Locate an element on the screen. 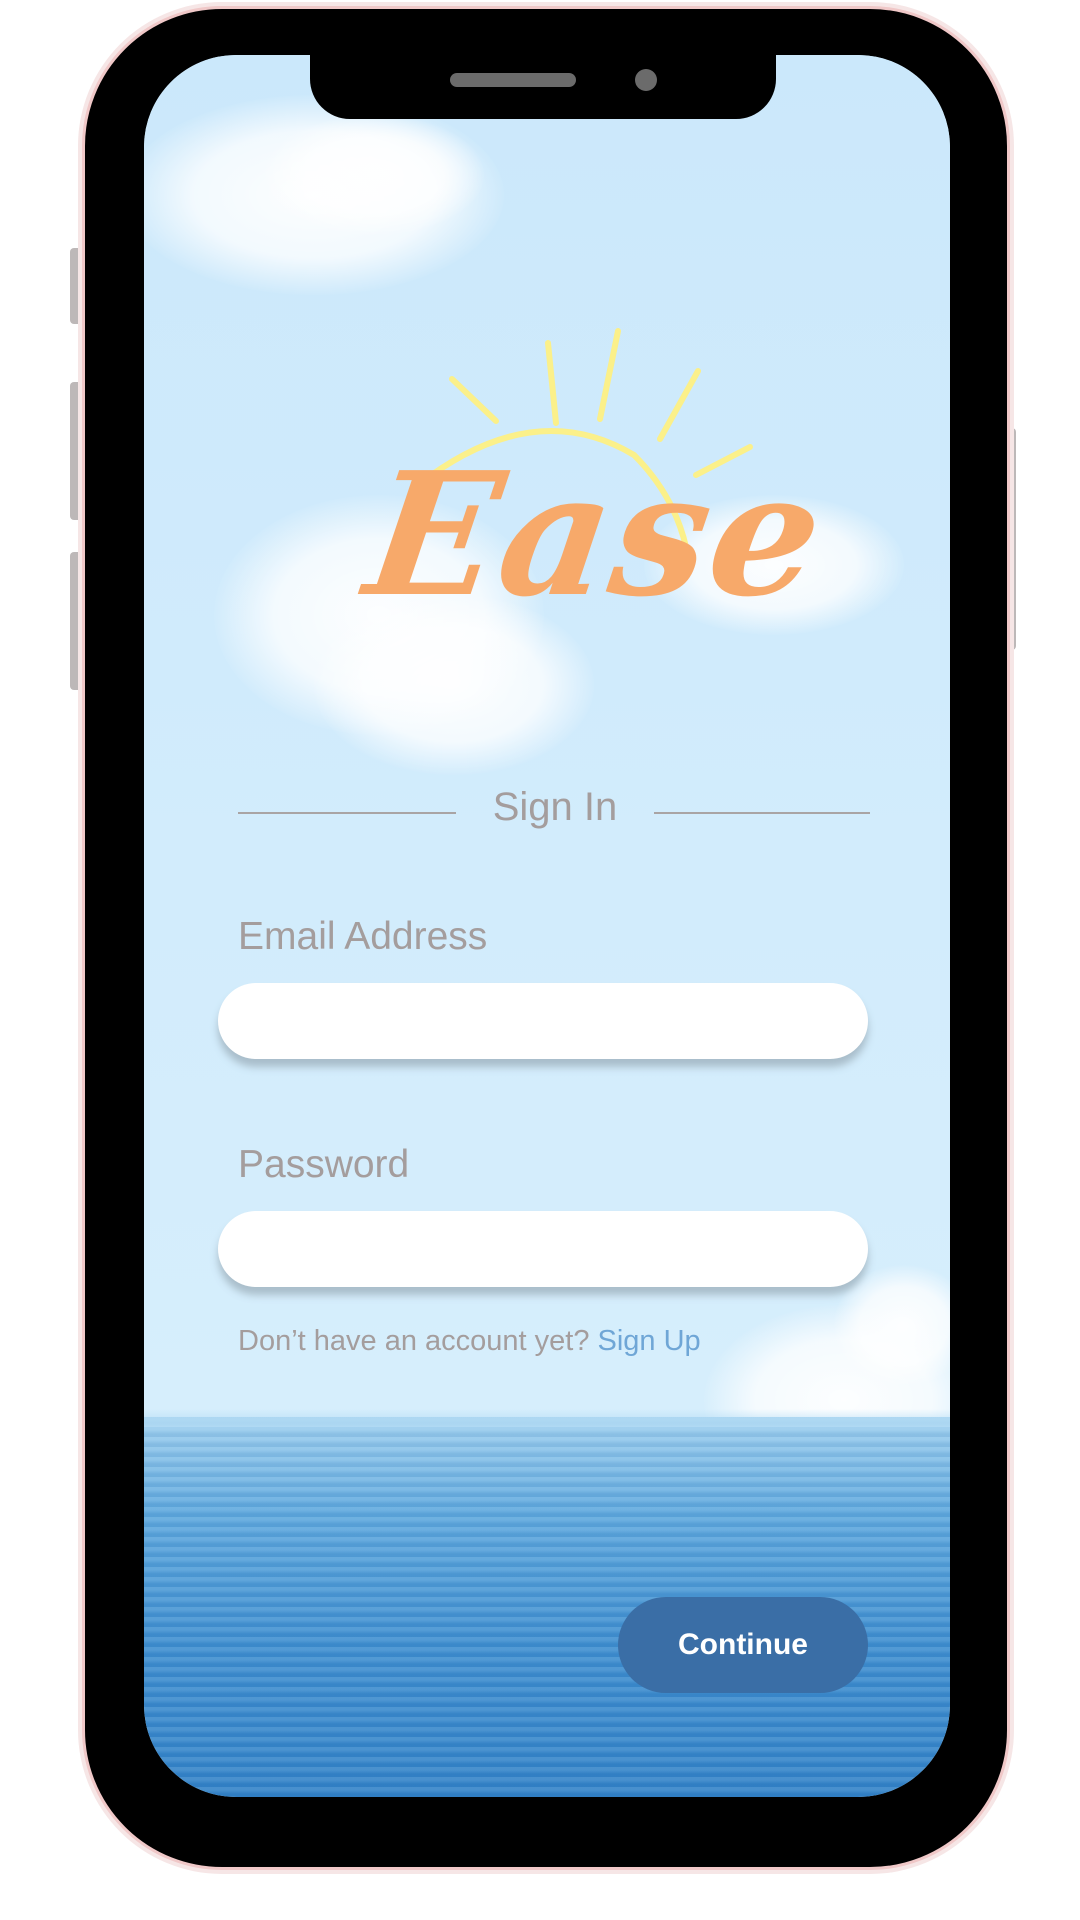 Image resolution: width=1080 pixels, height=1920 pixels. continue-button: Continue is located at coordinates (743, 1645).